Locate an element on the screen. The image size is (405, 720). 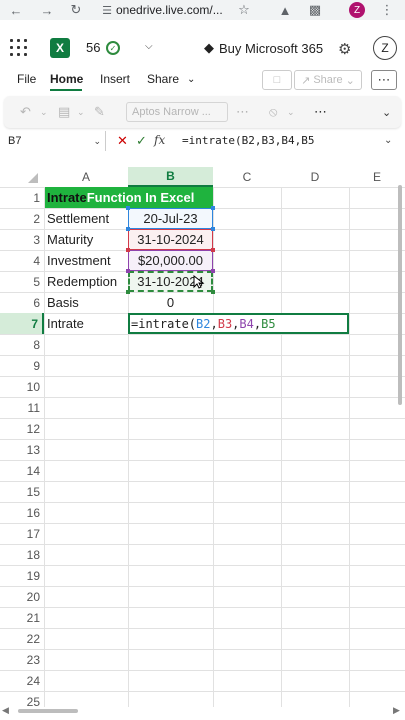
puzzle-icon: ▩ is located at coordinates (315, 10).